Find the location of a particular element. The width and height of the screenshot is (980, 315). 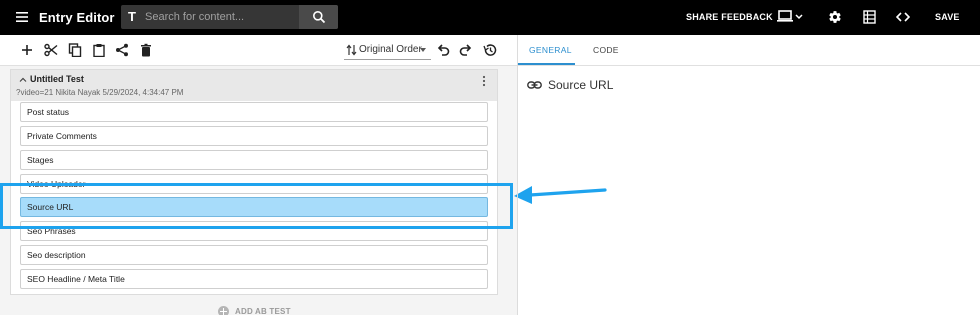

field-stages: Stages is located at coordinates (254, 160).